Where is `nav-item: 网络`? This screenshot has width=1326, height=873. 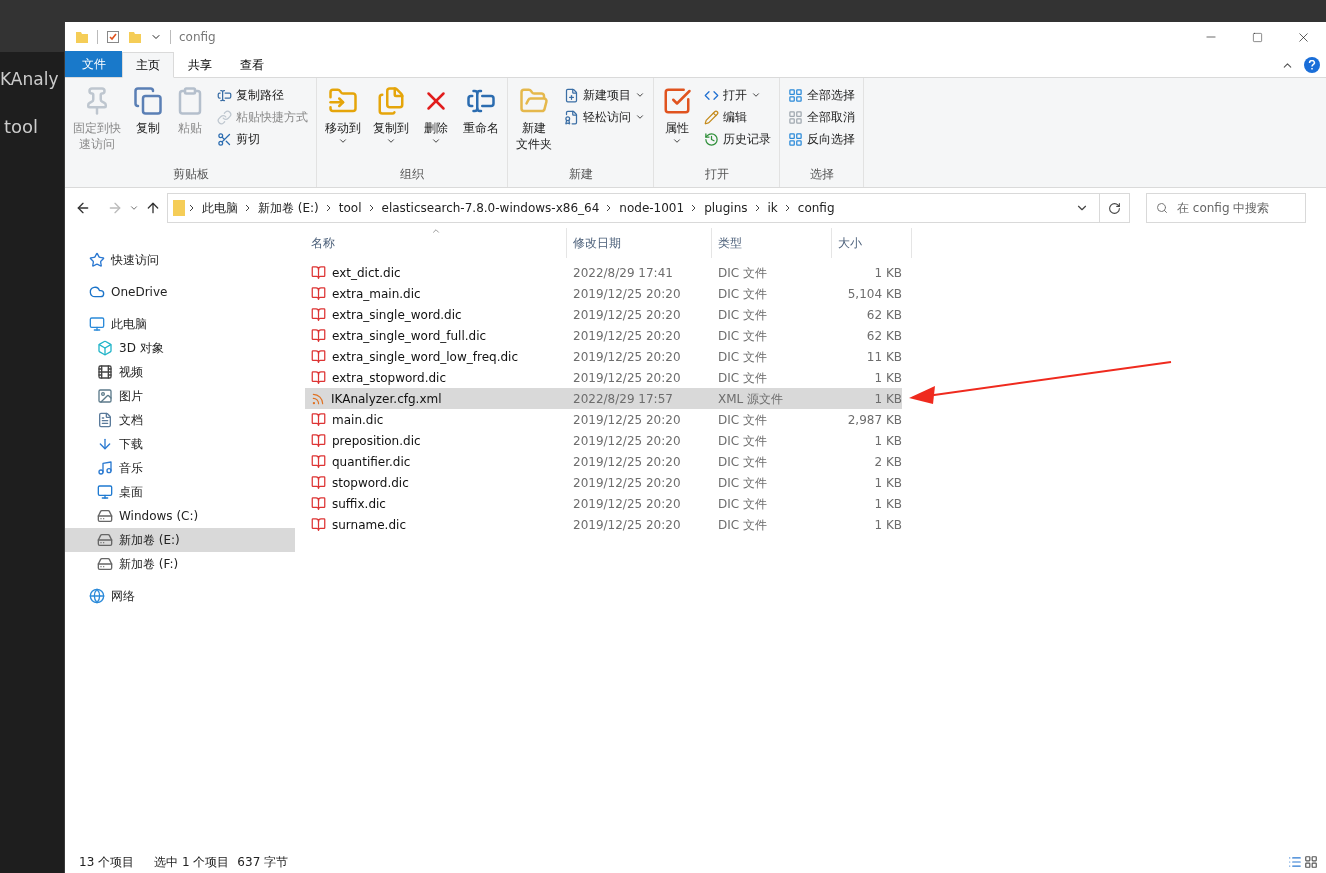
nav-item: 网络 is located at coordinates (180, 596).